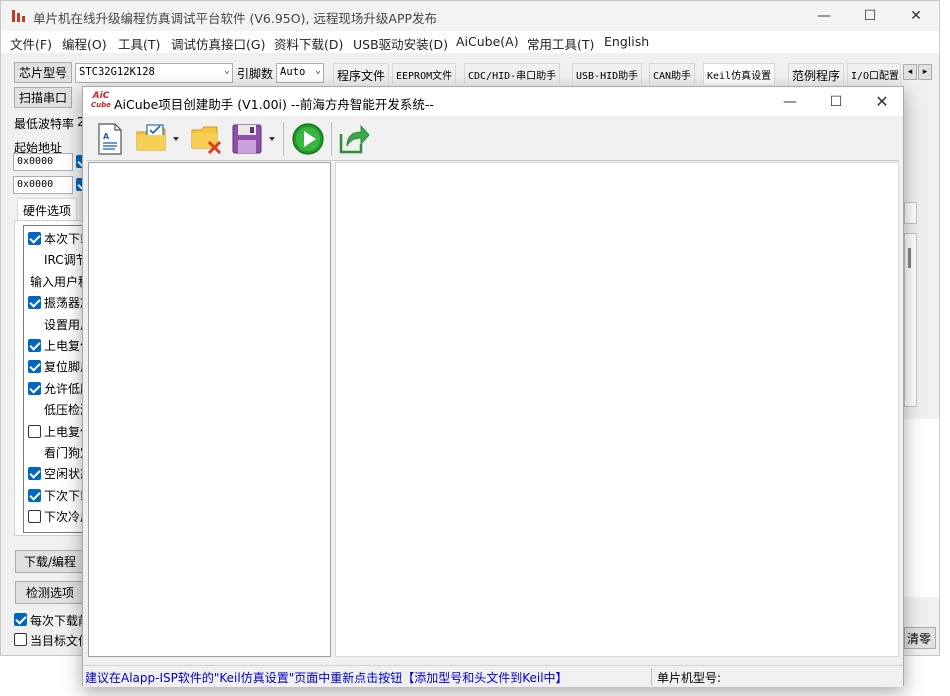 This screenshot has width=950, height=696. Describe the element at coordinates (50, 561) in the screenshot. I see `download-program-button: 下载/编程` at that location.